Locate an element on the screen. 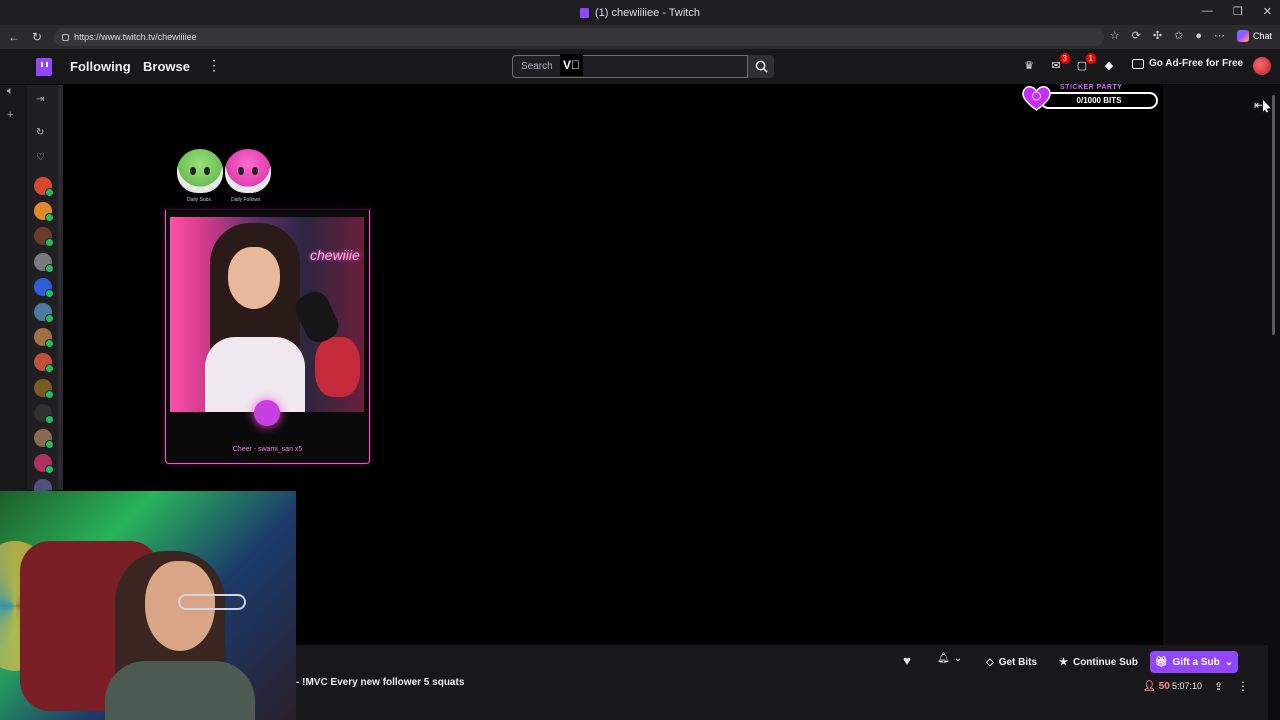 The image size is (1280, 720). inbox-icon: ✉ 3 is located at coordinates (1059, 63).